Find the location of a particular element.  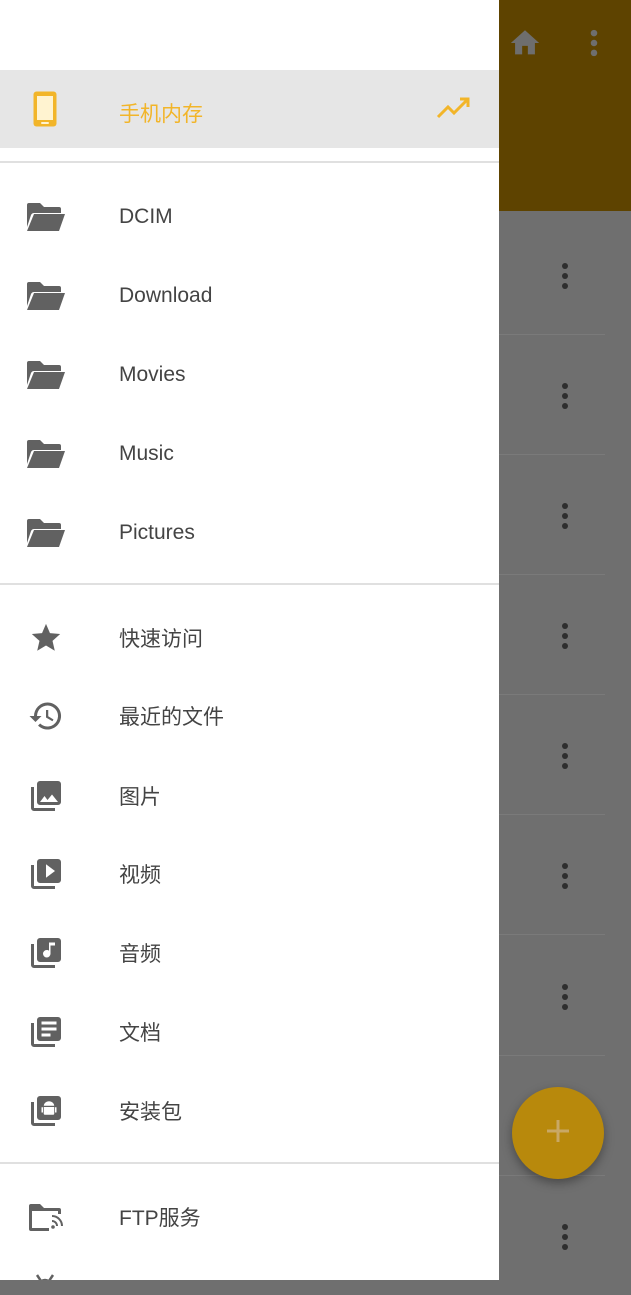

home-icon is located at coordinates (525, 45).